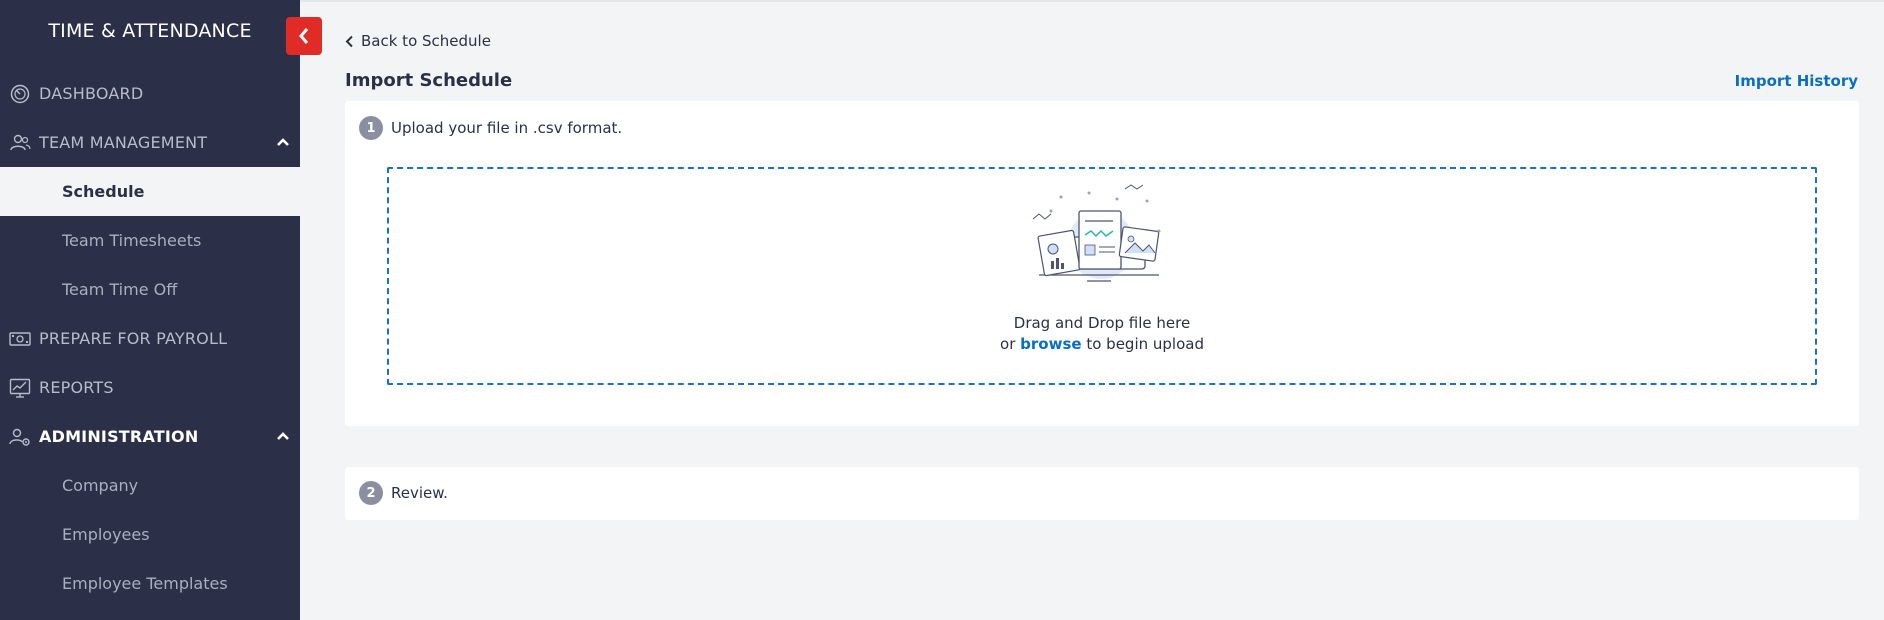 Image resolution: width=1884 pixels, height=620 pixels. What do you see at coordinates (20, 143) in the screenshot?
I see `team-users-icon` at bounding box center [20, 143].